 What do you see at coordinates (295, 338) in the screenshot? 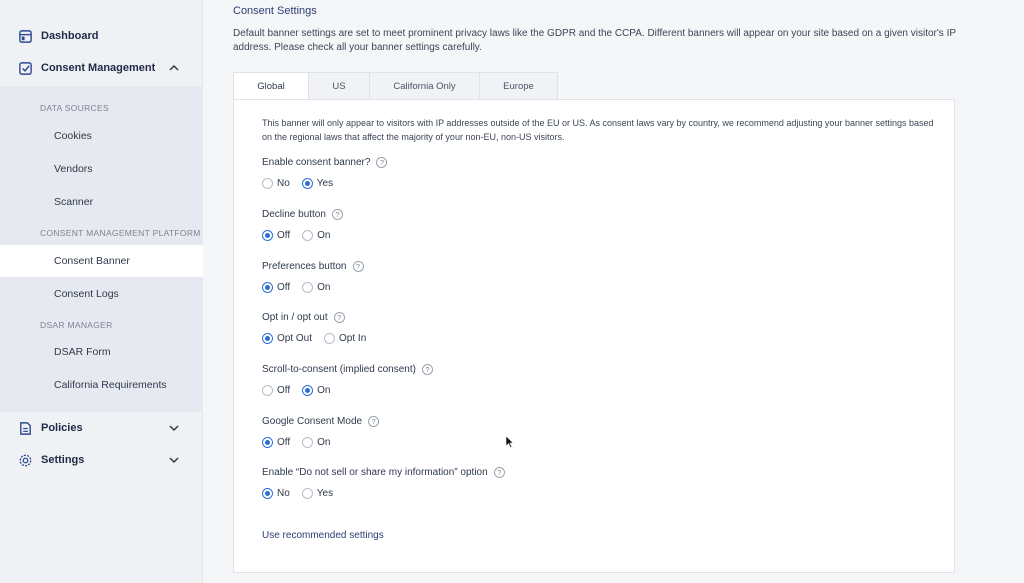
I see `option-label: Opt Out` at bounding box center [295, 338].